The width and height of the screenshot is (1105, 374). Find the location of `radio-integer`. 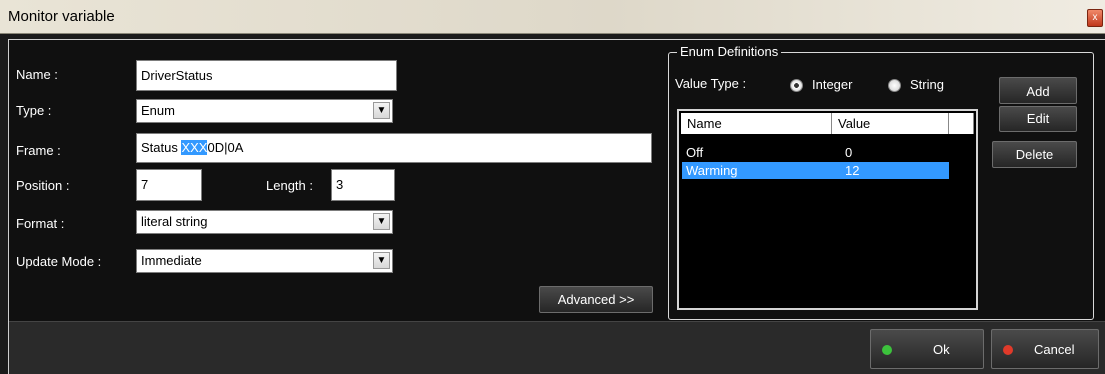

radio-integer is located at coordinates (796, 85).